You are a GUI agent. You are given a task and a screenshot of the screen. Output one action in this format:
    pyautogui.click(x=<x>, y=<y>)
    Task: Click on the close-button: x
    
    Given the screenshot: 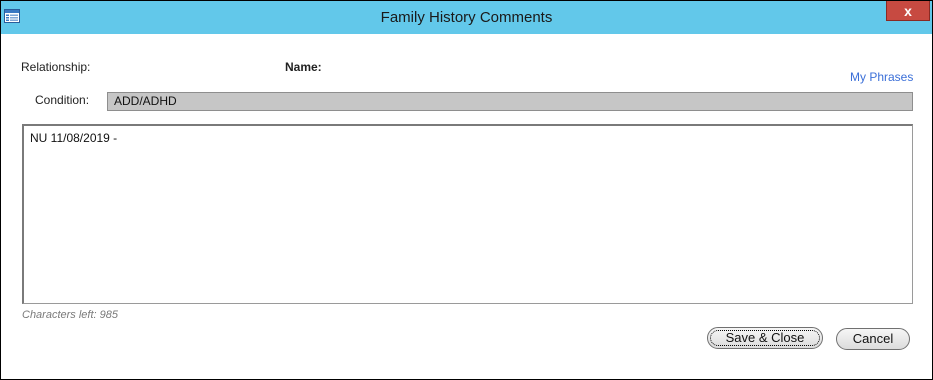 What is the action you would take?
    pyautogui.click(x=908, y=11)
    